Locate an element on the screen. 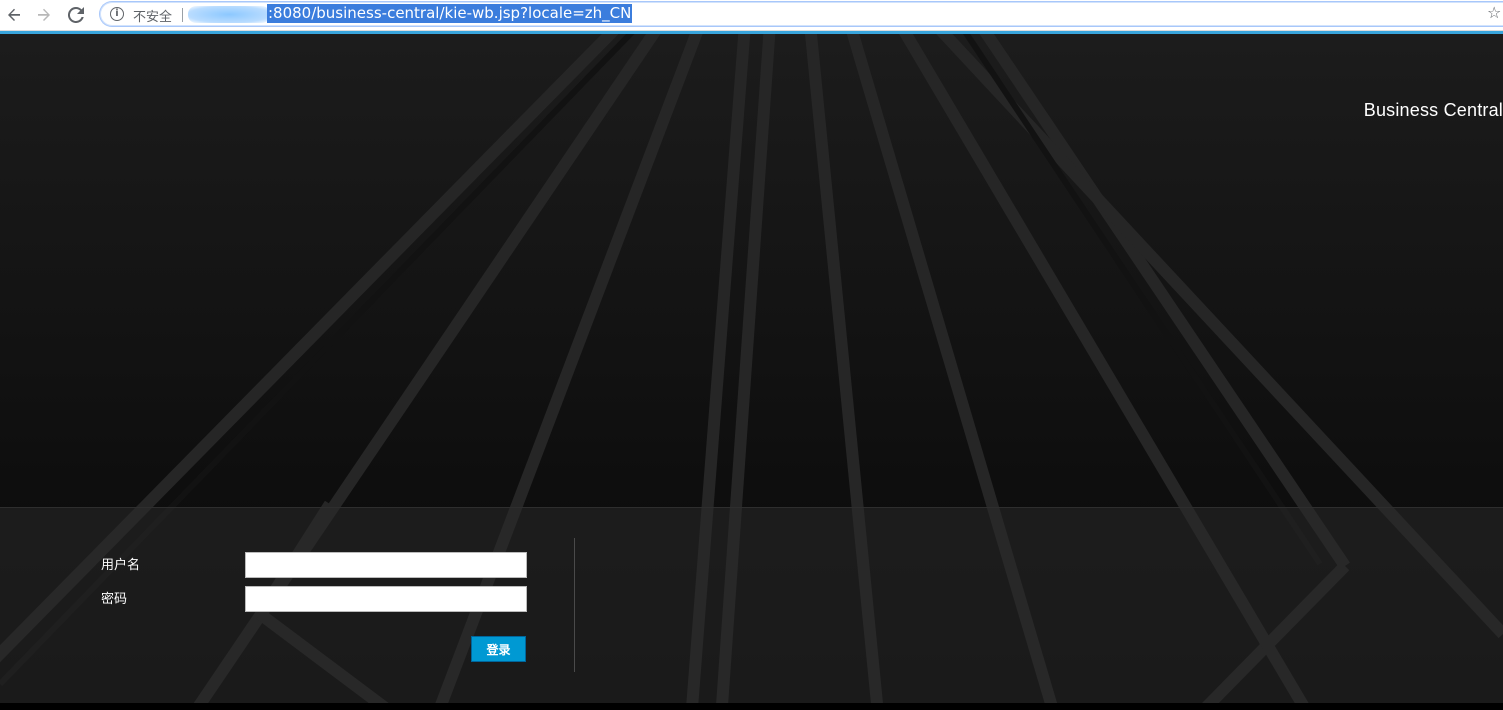  login-button: 登录 is located at coordinates (498, 649).